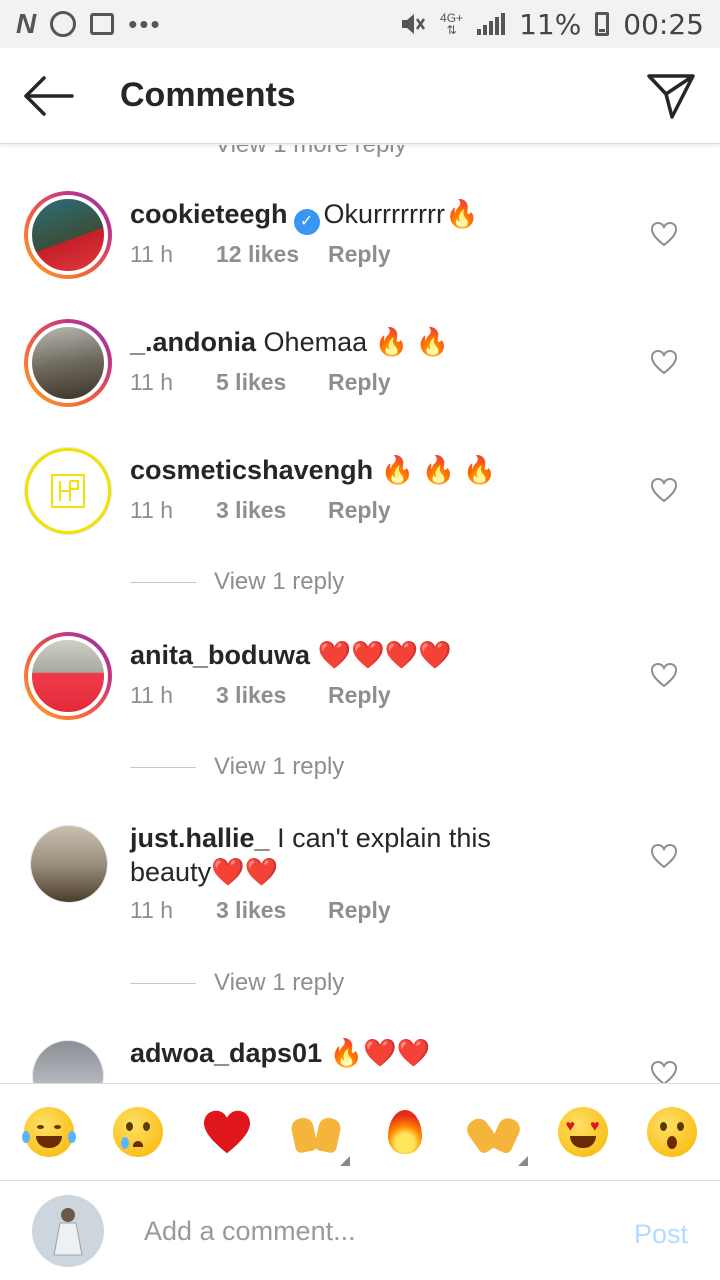 The height and width of the screenshot is (1280, 720). I want to click on comment-username: adwoa_daps01, so click(226, 1053).